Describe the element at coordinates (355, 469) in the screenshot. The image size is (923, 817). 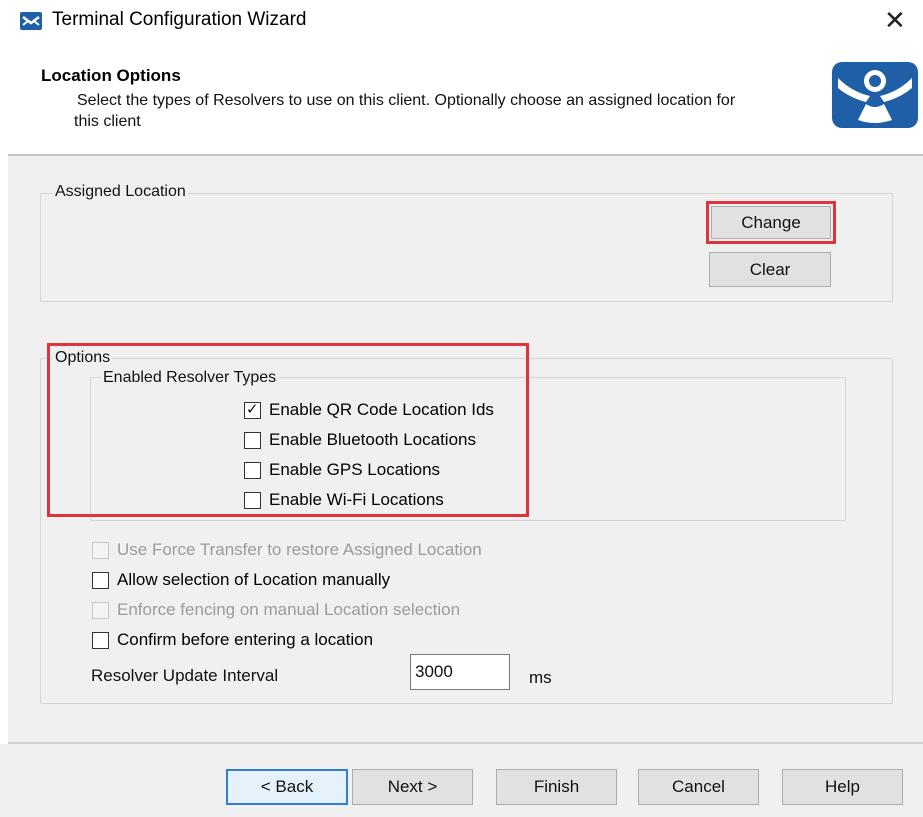
I see `checkbox-label: Enable GPS Locations` at that location.